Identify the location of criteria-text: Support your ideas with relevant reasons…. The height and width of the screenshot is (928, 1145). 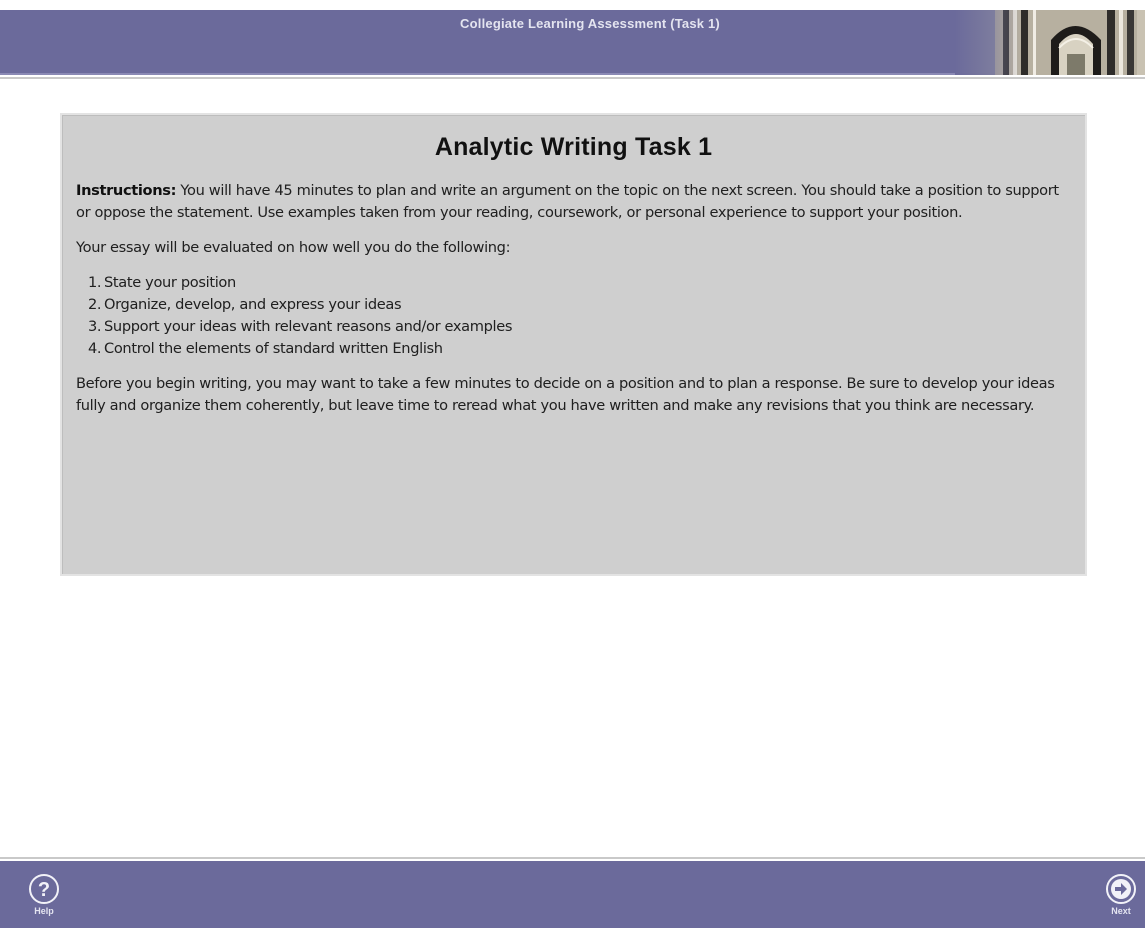
(308, 326).